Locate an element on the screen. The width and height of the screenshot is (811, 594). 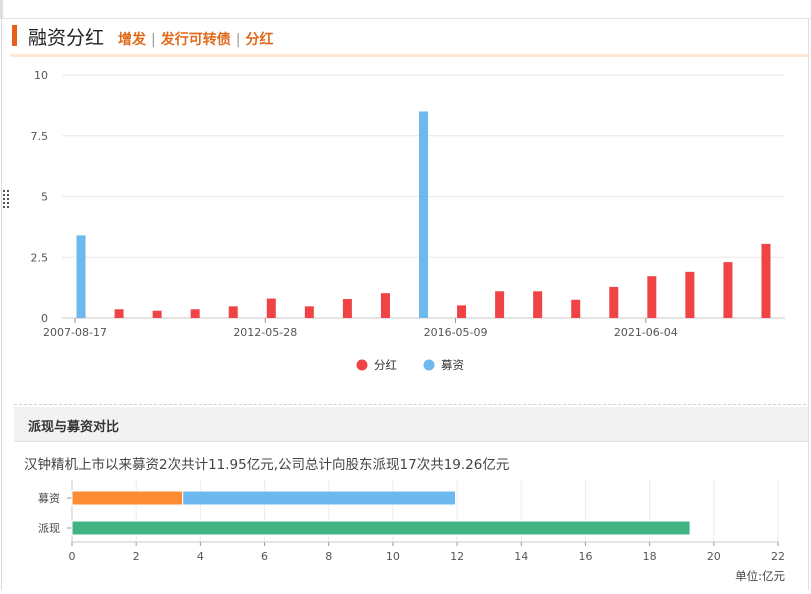
y-tick-label: 10 is located at coordinates (41, 75).